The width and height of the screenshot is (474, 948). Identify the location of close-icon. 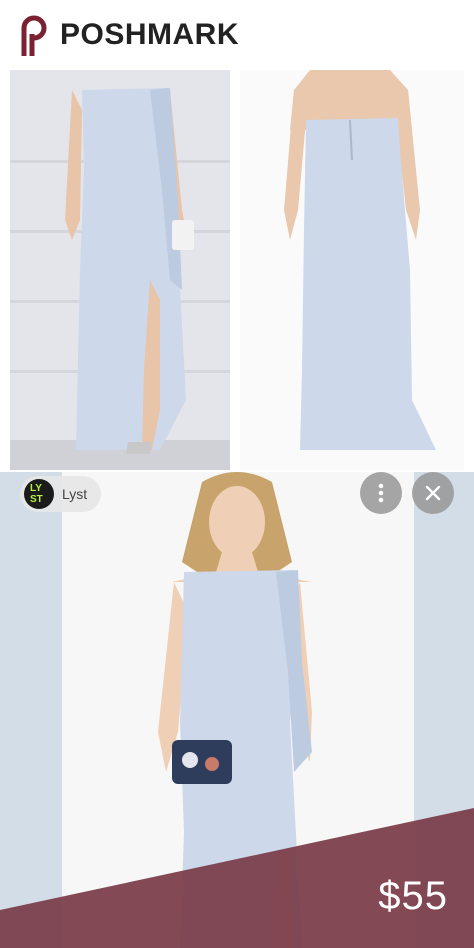
(433, 493).